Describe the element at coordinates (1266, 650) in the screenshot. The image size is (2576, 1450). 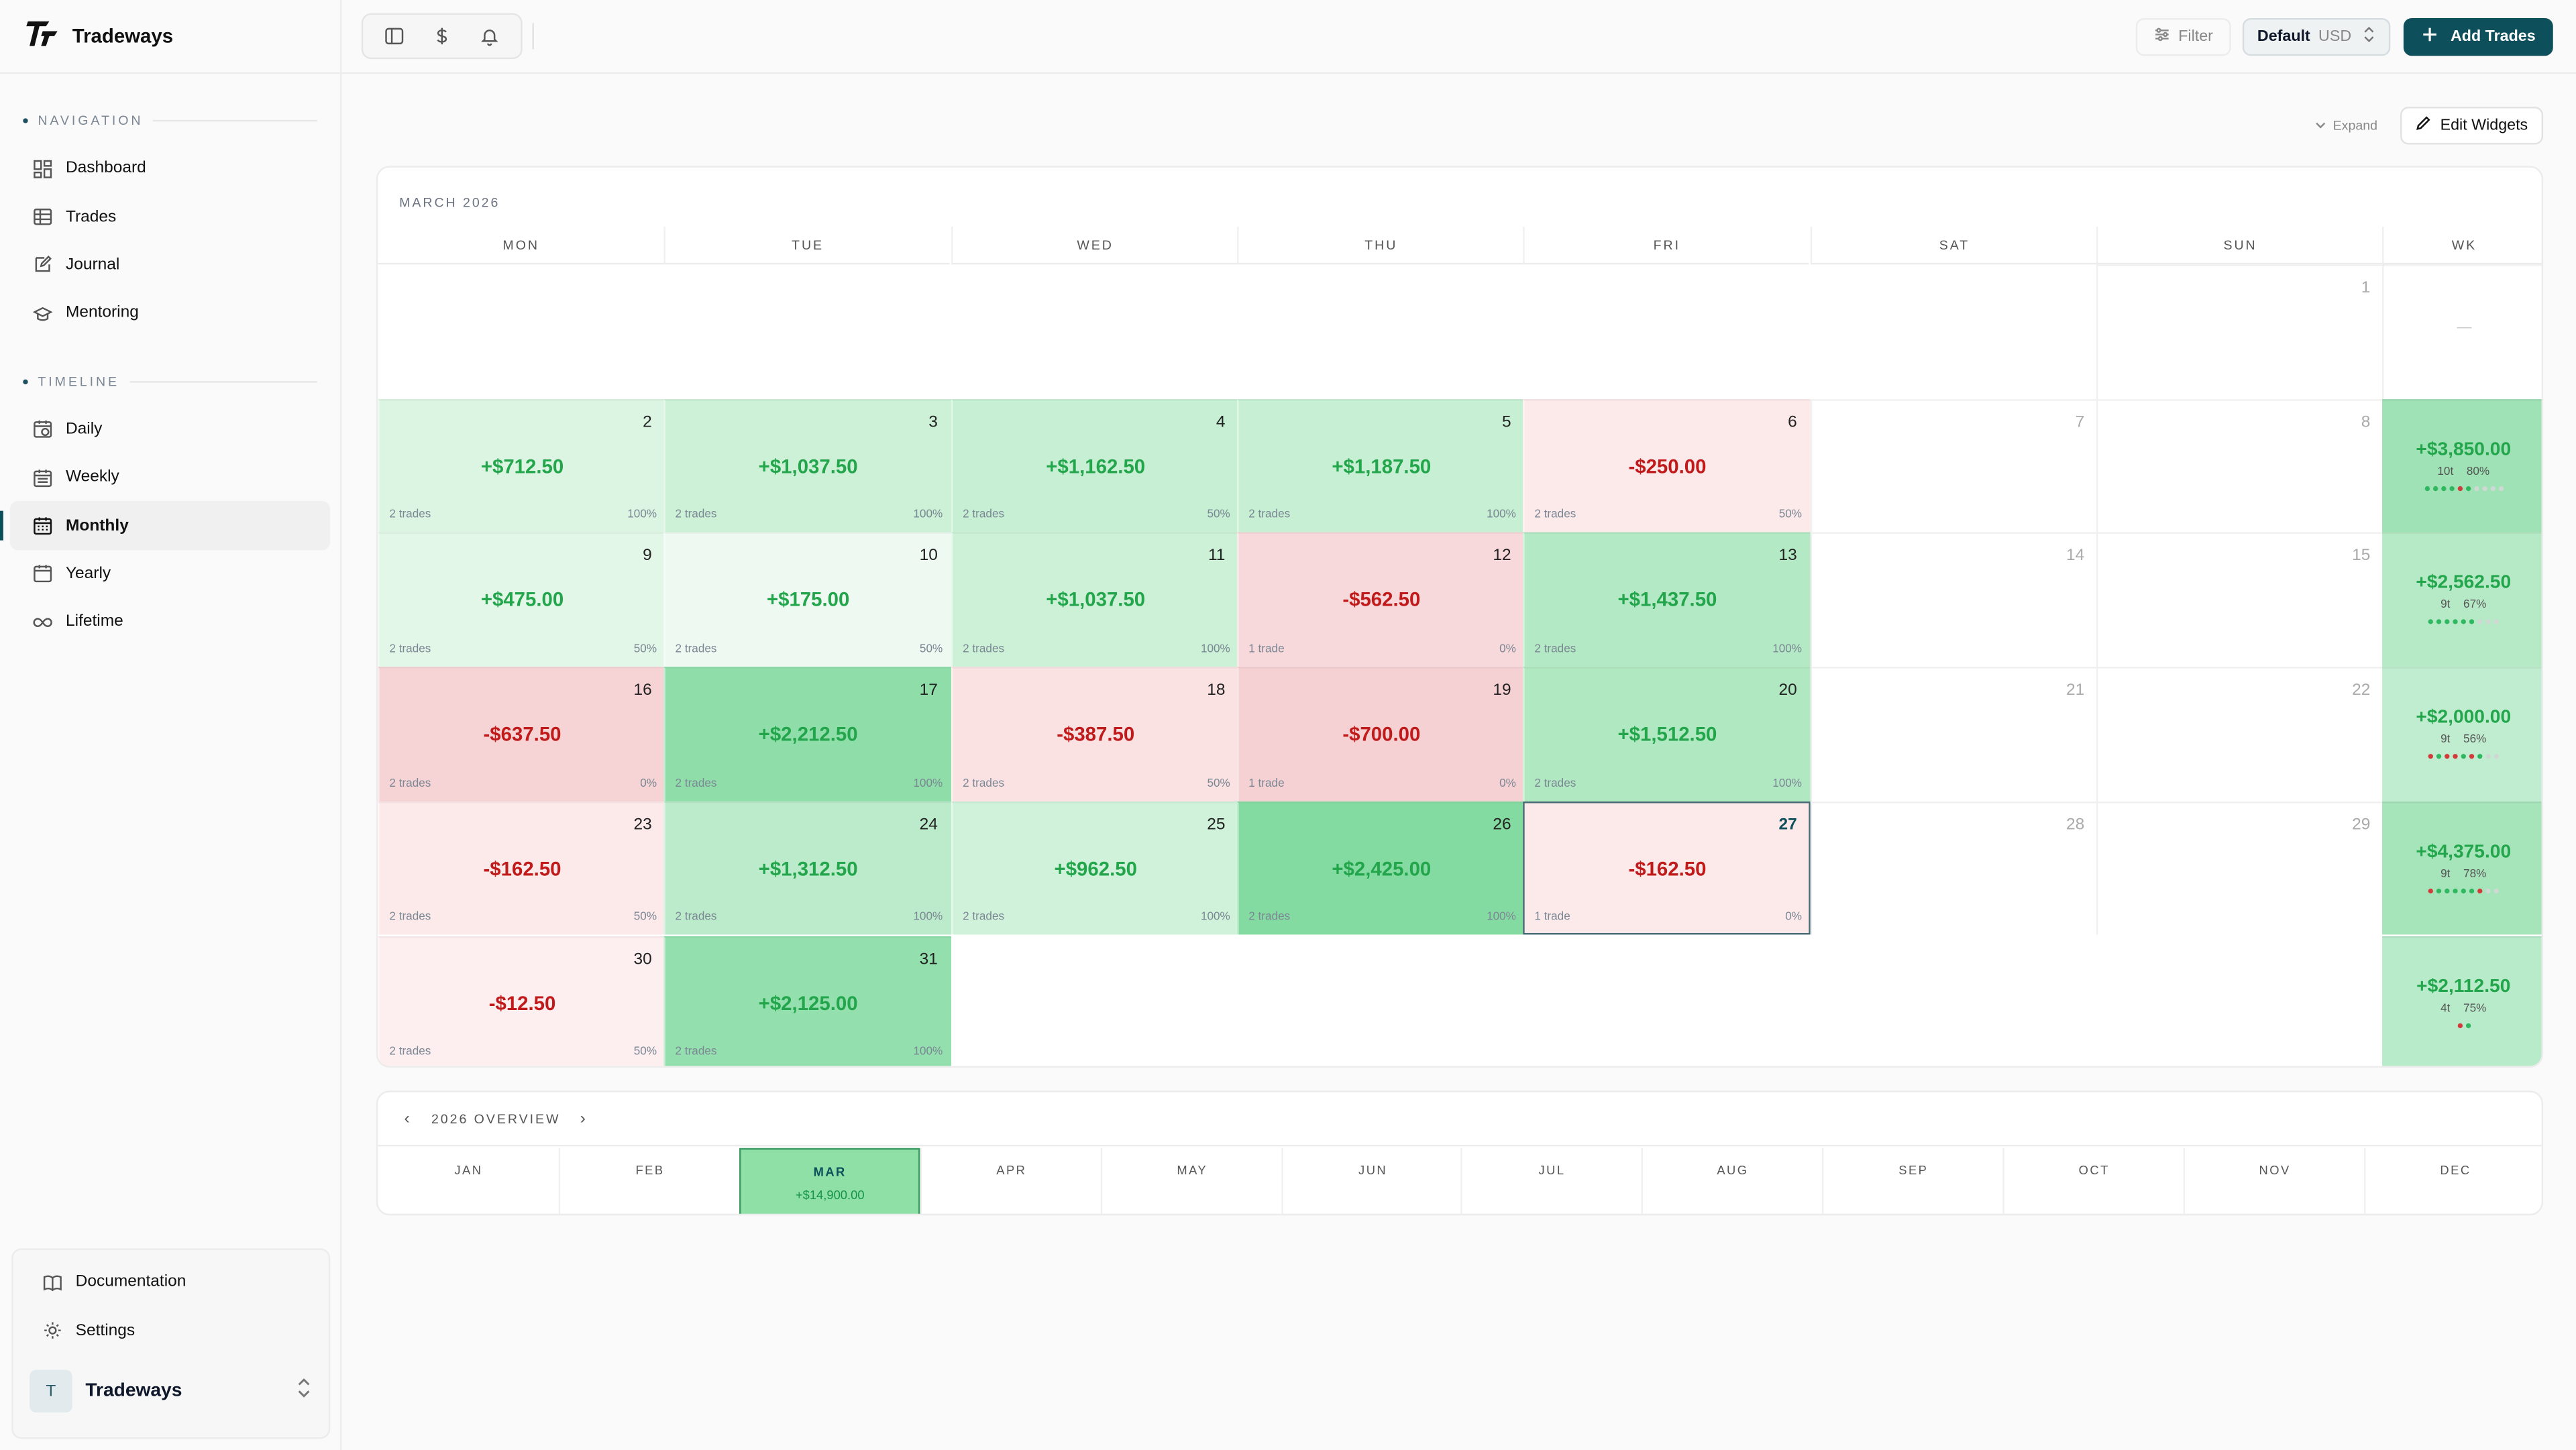
I see `trade-count: 1 trade` at that location.